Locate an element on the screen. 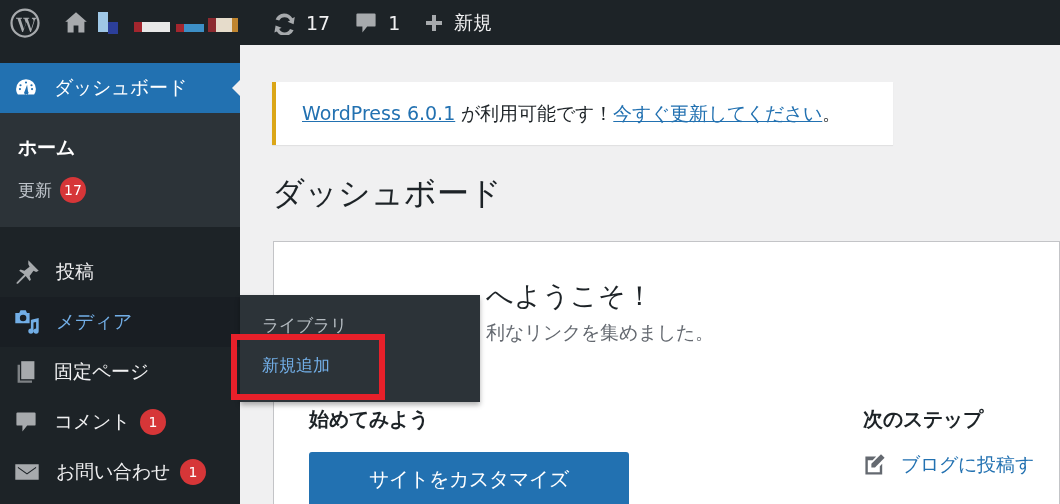 The height and width of the screenshot is (504, 1060). column-heading: 始めてみよう is located at coordinates (369, 419).